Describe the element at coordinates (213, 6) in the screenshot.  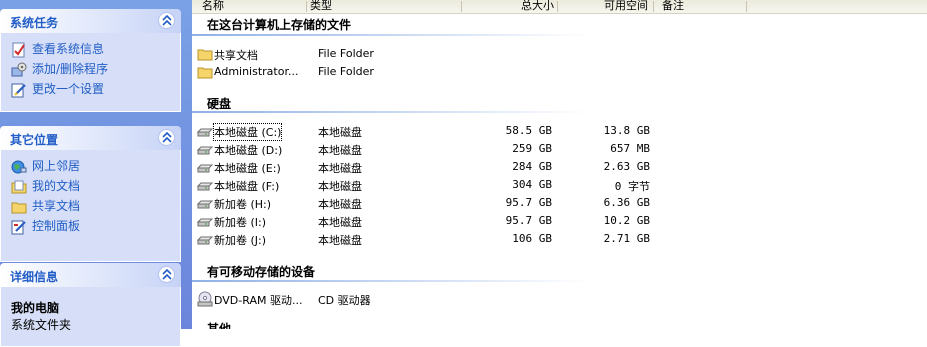
I see `column-name: 名称` at that location.